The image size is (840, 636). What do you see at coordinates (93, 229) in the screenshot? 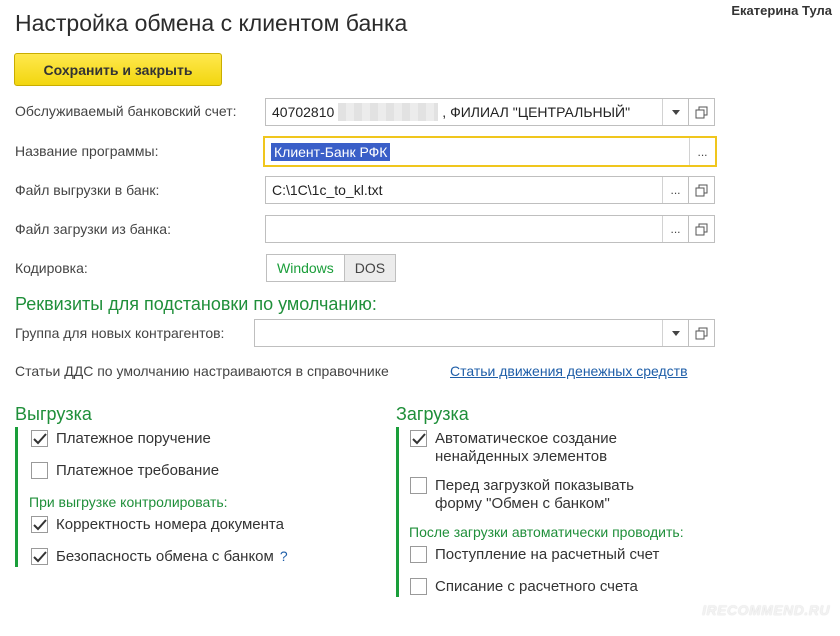
I see `import-file-label: Файл загрузки из банка:` at bounding box center [93, 229].